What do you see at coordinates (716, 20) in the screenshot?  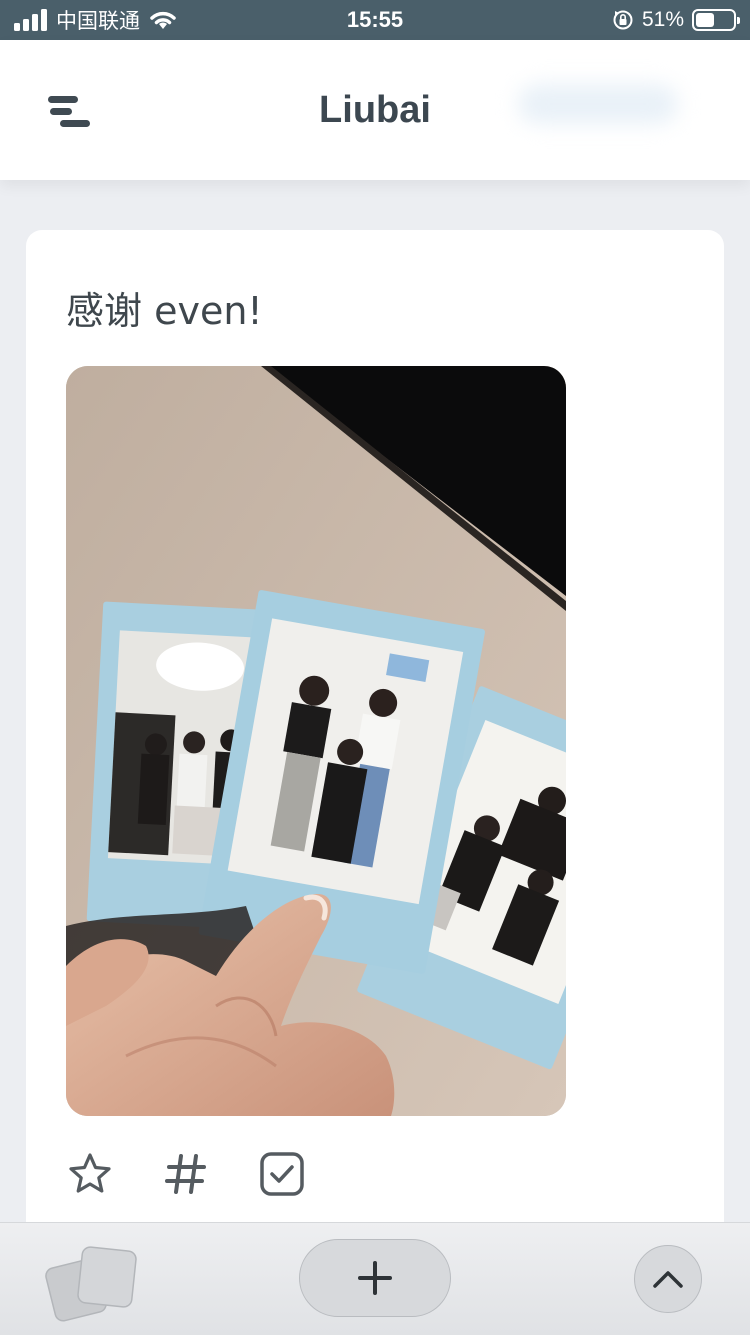 I see `battery-icon` at bounding box center [716, 20].